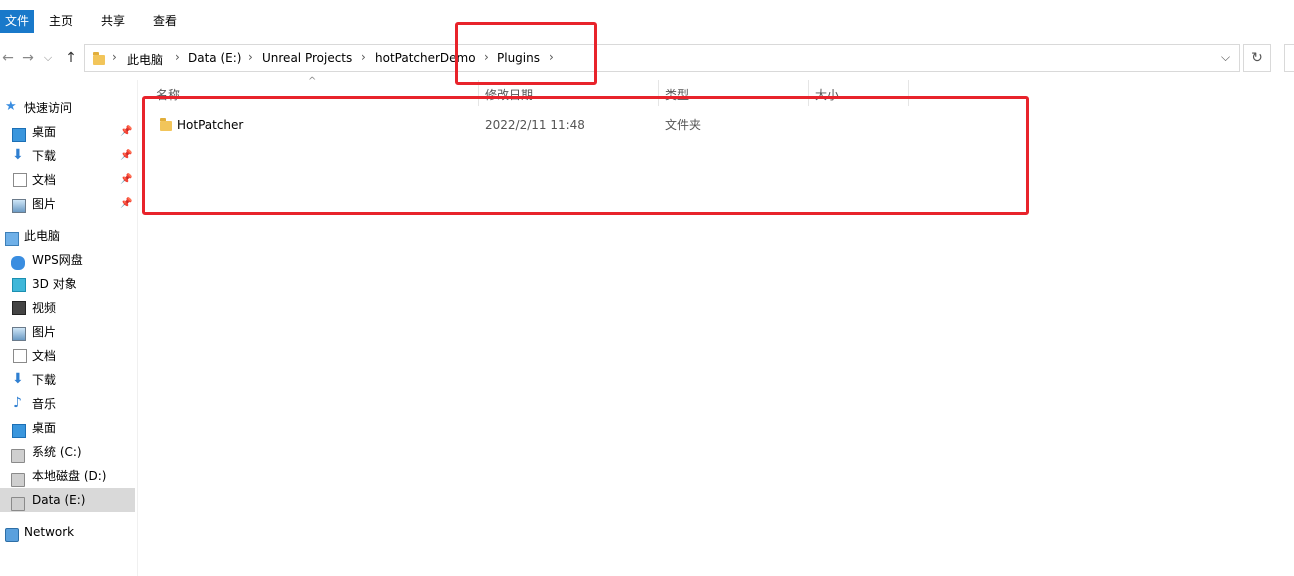  I want to click on sidebar-item-label: 此电脑, so click(42, 236).